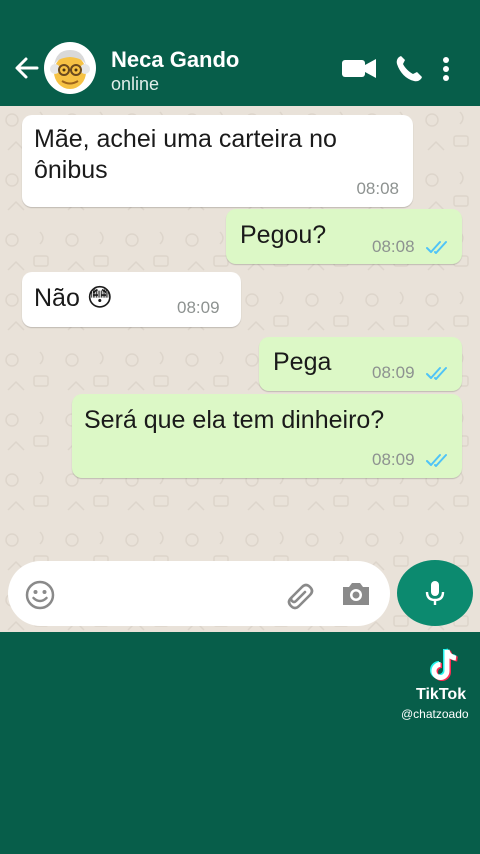 Image resolution: width=480 pixels, height=854 pixels. I want to click on grandpa-emoji-icon, so click(70, 69).